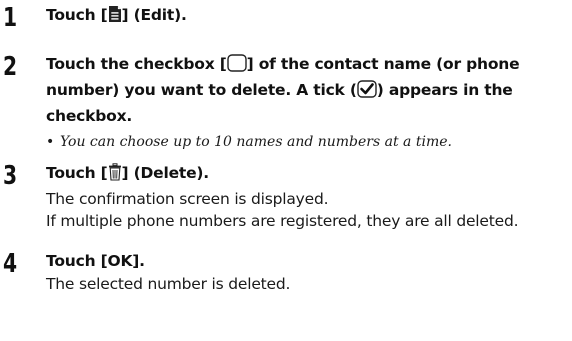  Describe the element at coordinates (10, 176) in the screenshot. I see `step-number: 3` at that location.